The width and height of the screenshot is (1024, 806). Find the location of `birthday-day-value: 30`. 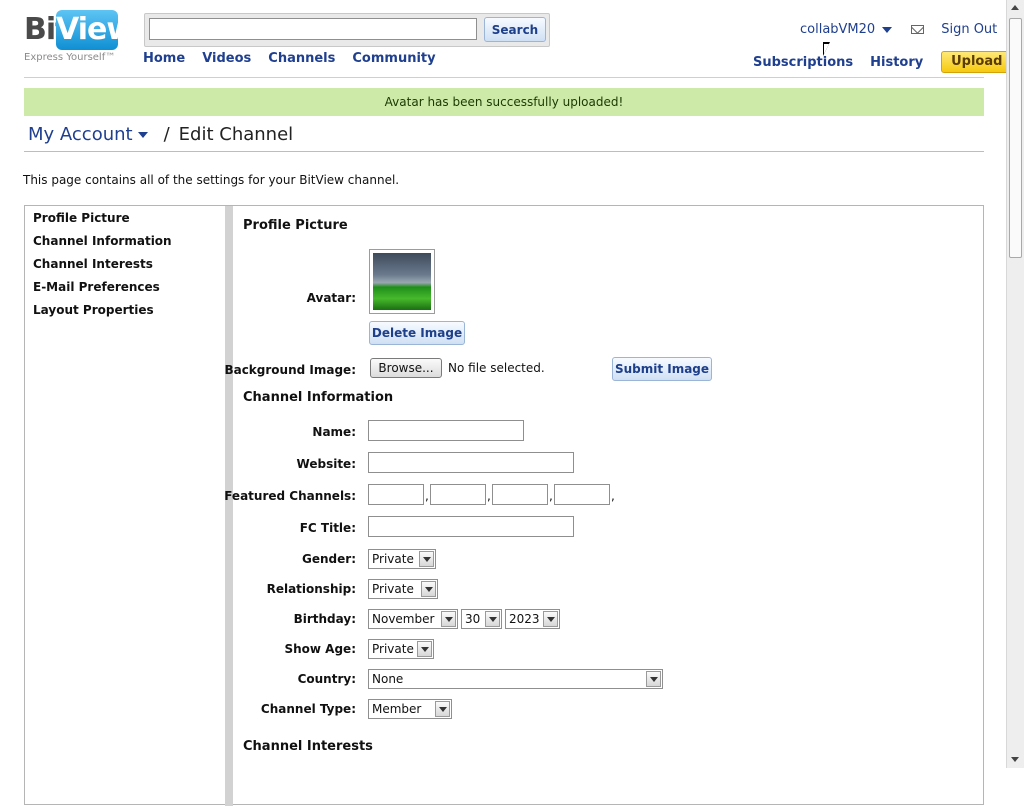

birthday-day-value: 30 is located at coordinates (473, 619).